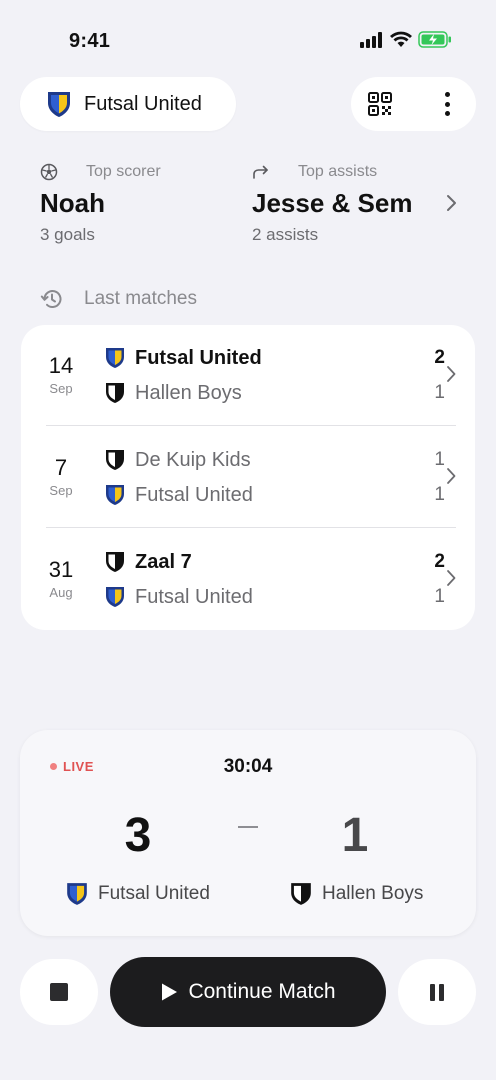  I want to click on match-day: 14, so click(61, 365).